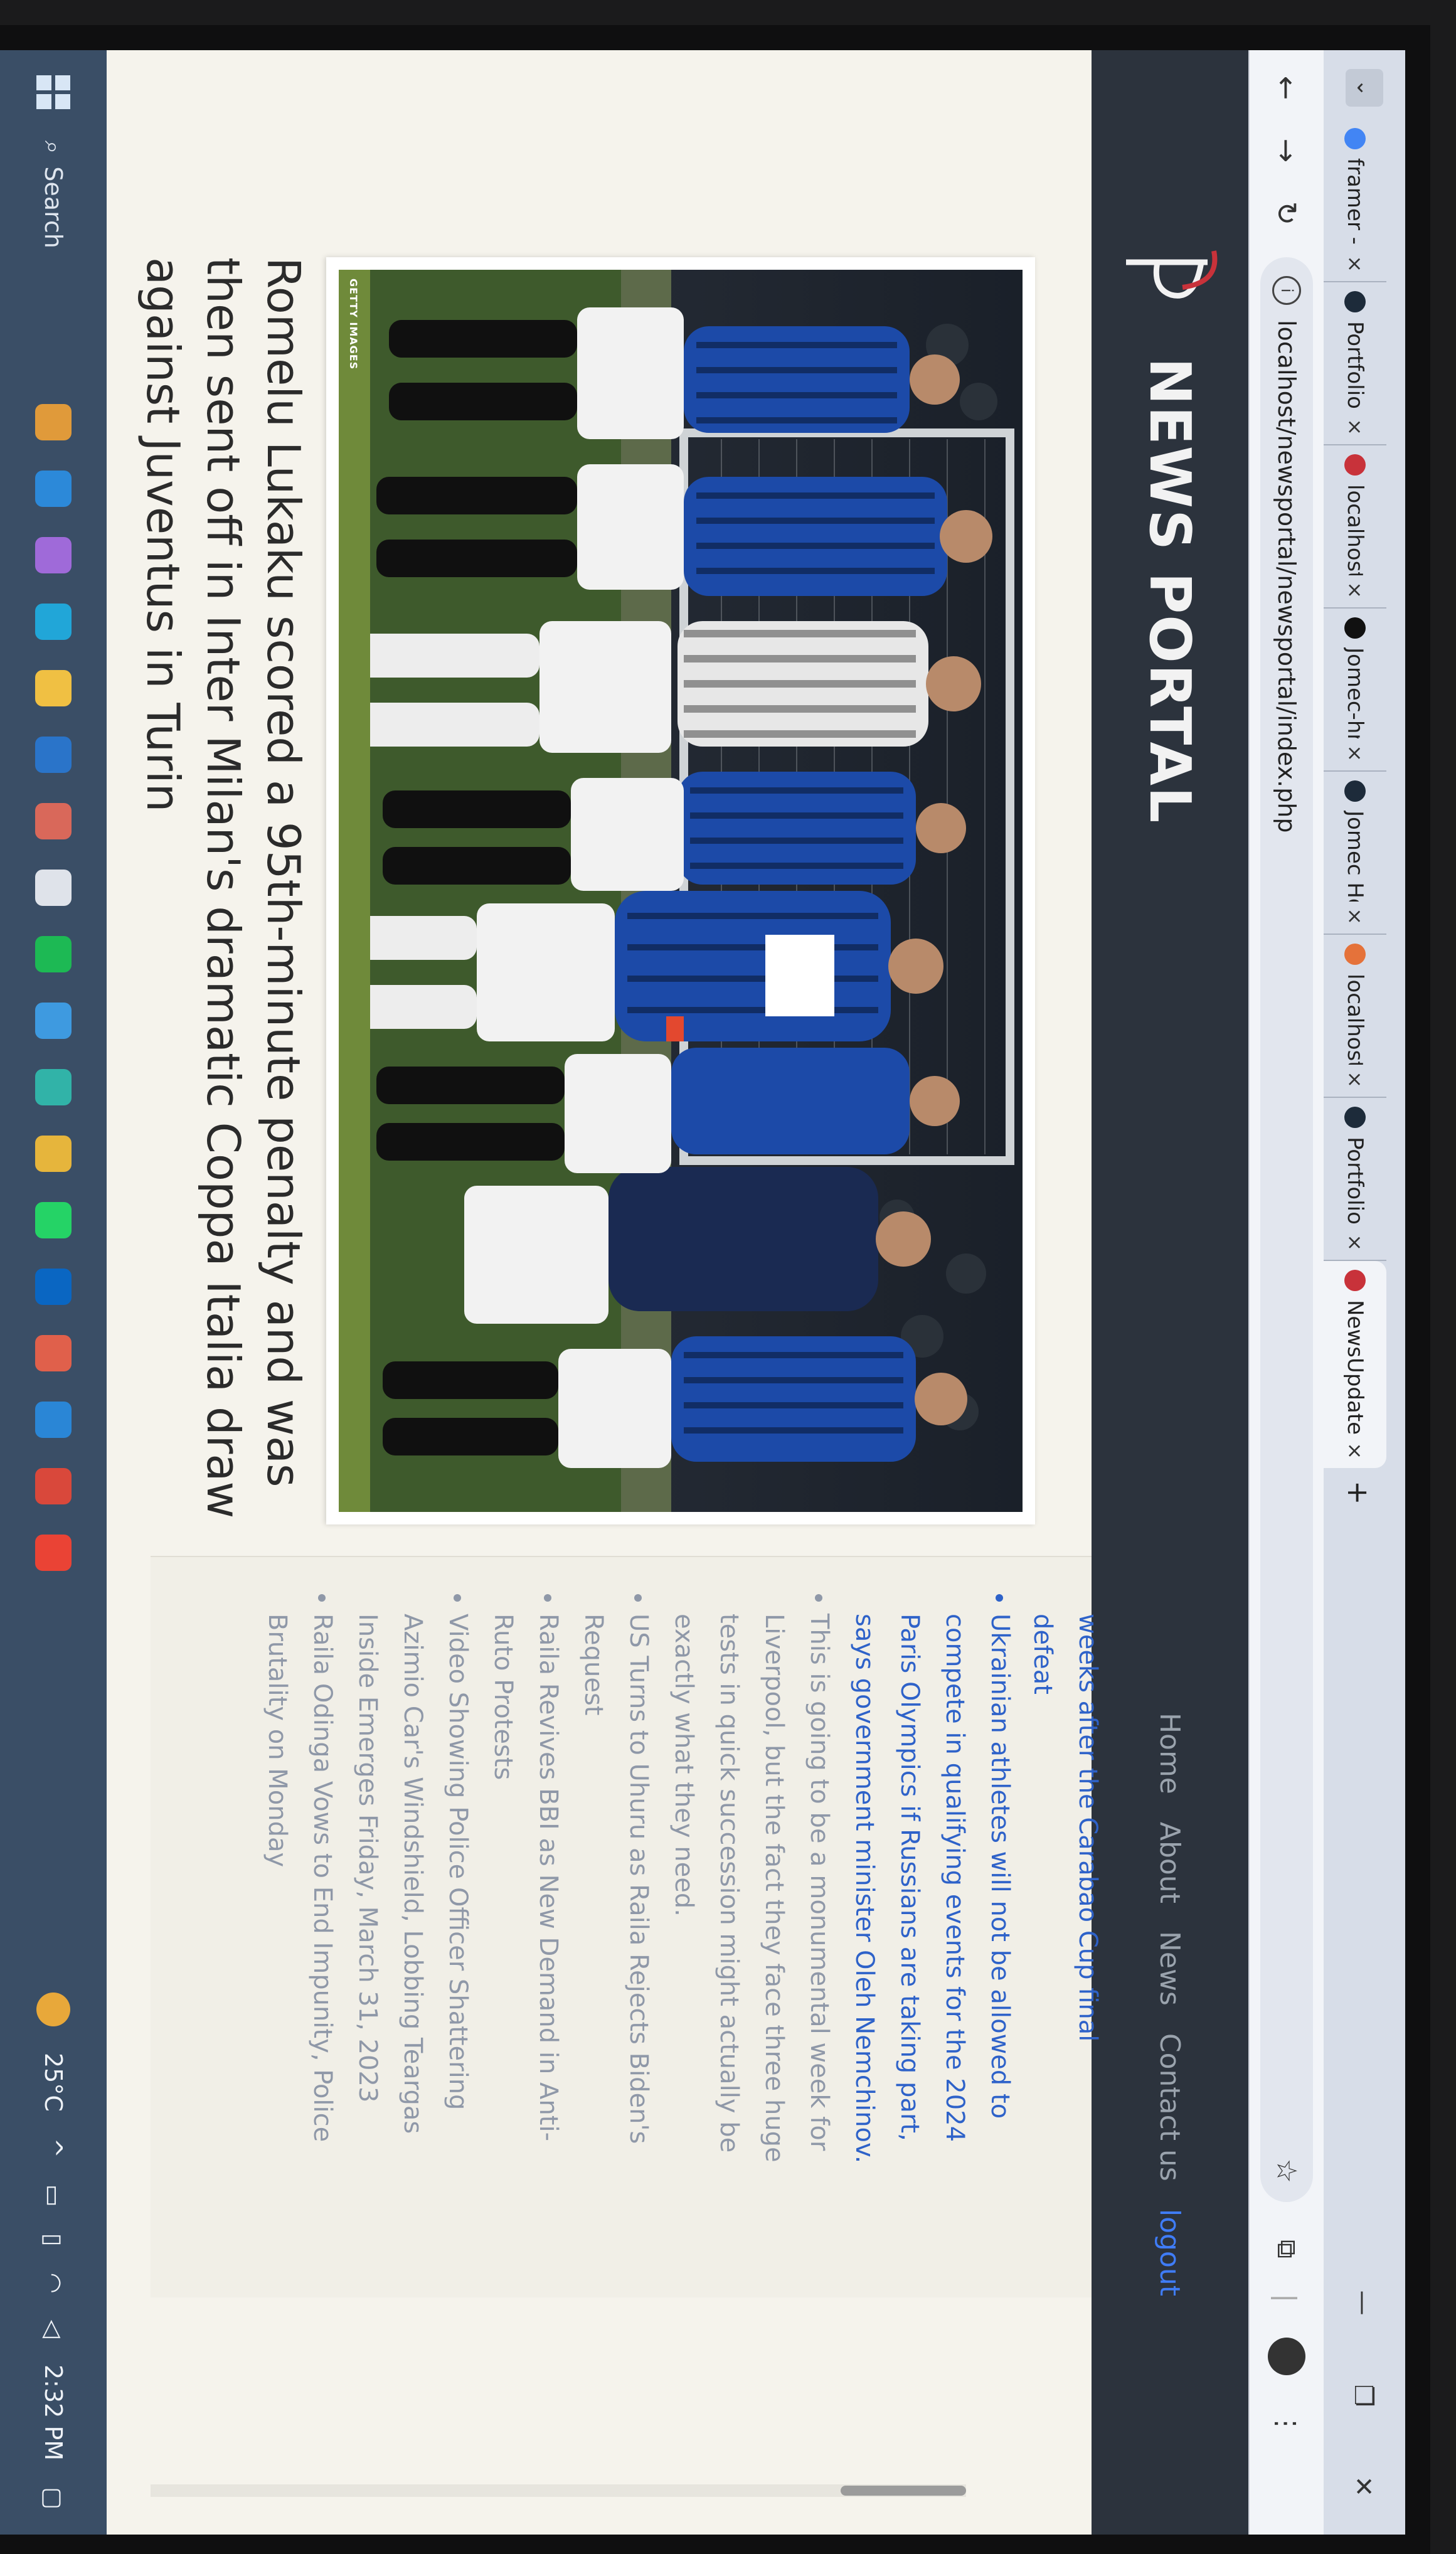 The height and width of the screenshot is (2554, 1456). What do you see at coordinates (1364, 2486) in the screenshot?
I see `close-window-icon: ✕` at bounding box center [1364, 2486].